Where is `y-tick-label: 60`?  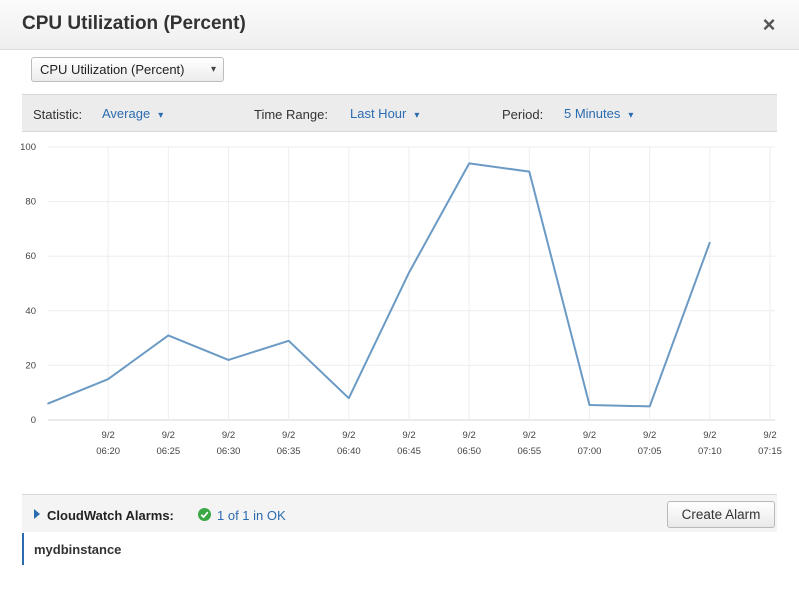
y-tick-label: 60 is located at coordinates (30, 256).